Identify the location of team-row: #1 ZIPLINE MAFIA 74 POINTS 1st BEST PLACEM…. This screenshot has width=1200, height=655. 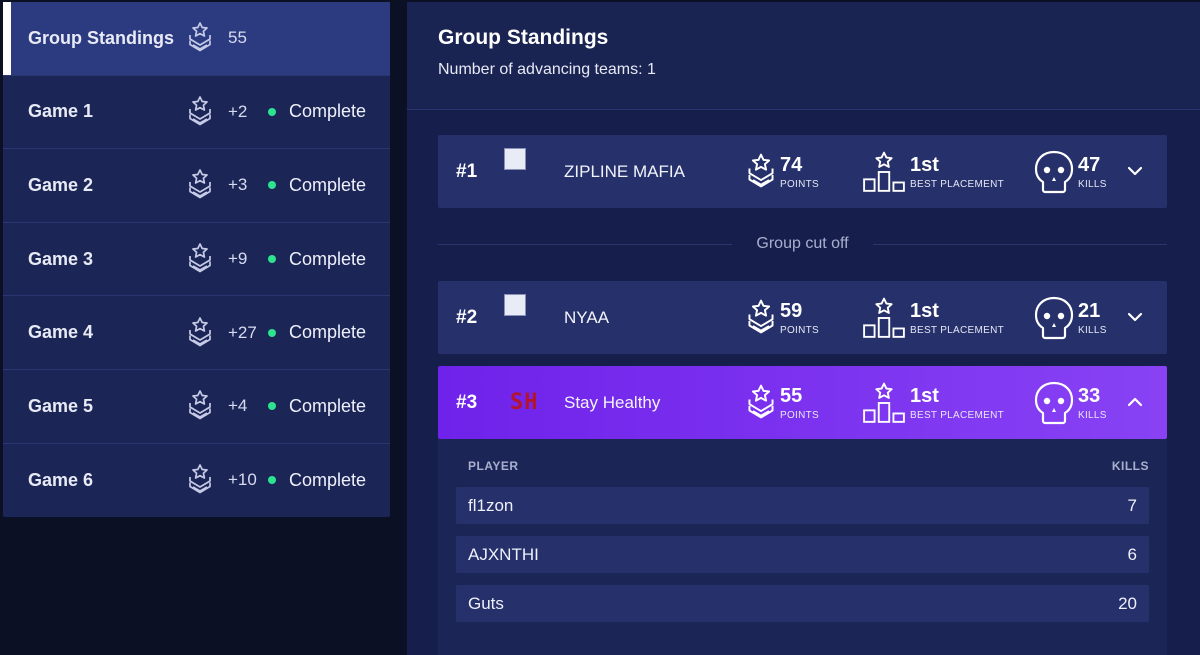
(802, 171).